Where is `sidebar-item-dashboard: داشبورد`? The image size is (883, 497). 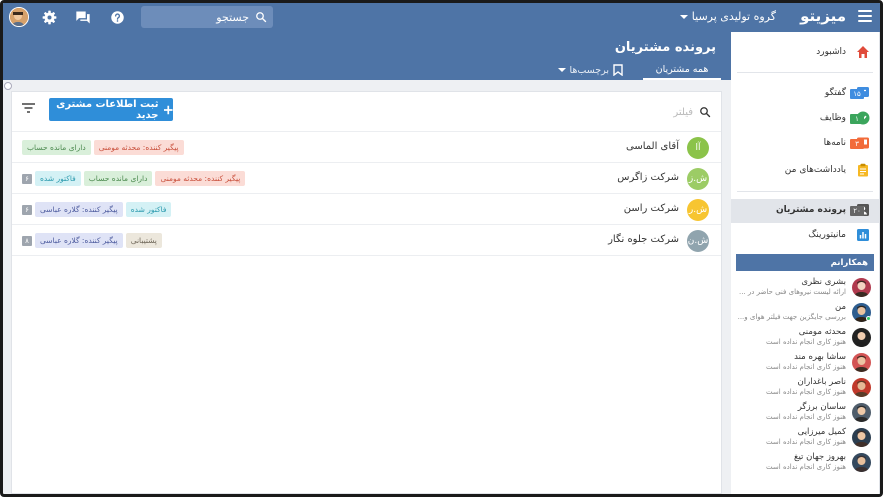
sidebar-item-dashboard: داشبورد is located at coordinates (805, 53).